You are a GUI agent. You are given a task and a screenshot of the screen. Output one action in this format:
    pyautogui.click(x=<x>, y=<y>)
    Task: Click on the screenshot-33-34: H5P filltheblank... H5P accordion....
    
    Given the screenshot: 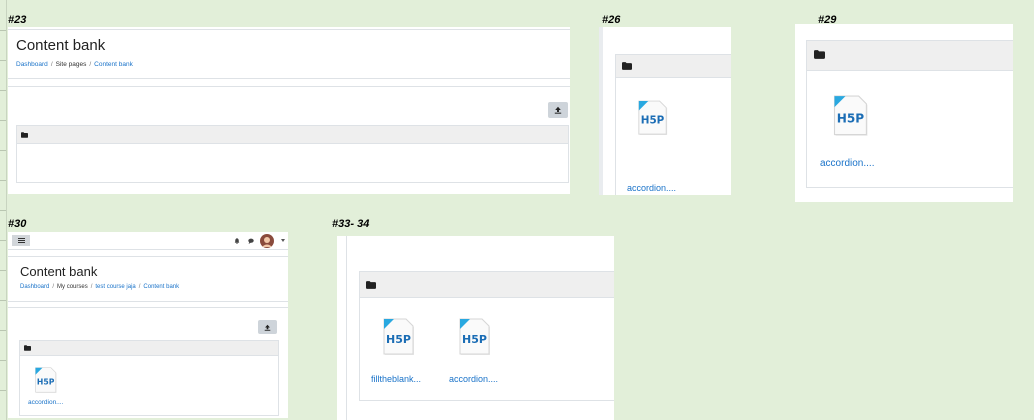 What is the action you would take?
    pyautogui.click(x=475, y=328)
    